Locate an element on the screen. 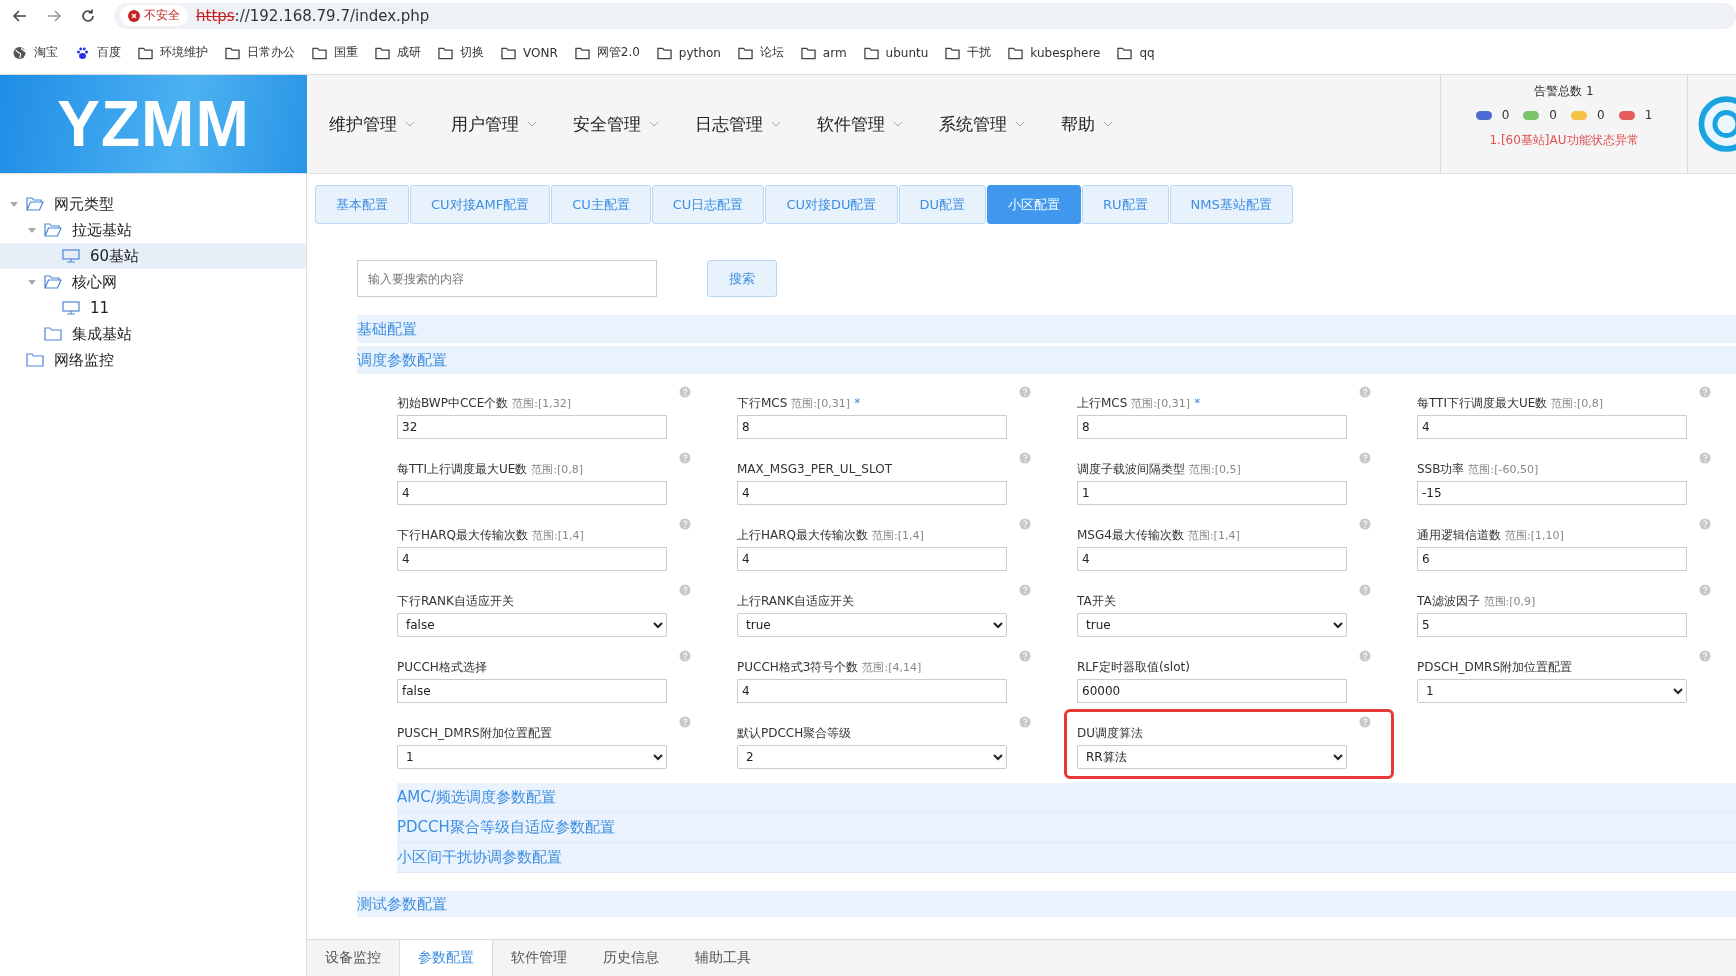 This screenshot has height=976, width=1736. search-field: 输入要搜索的内容 is located at coordinates (507, 278).